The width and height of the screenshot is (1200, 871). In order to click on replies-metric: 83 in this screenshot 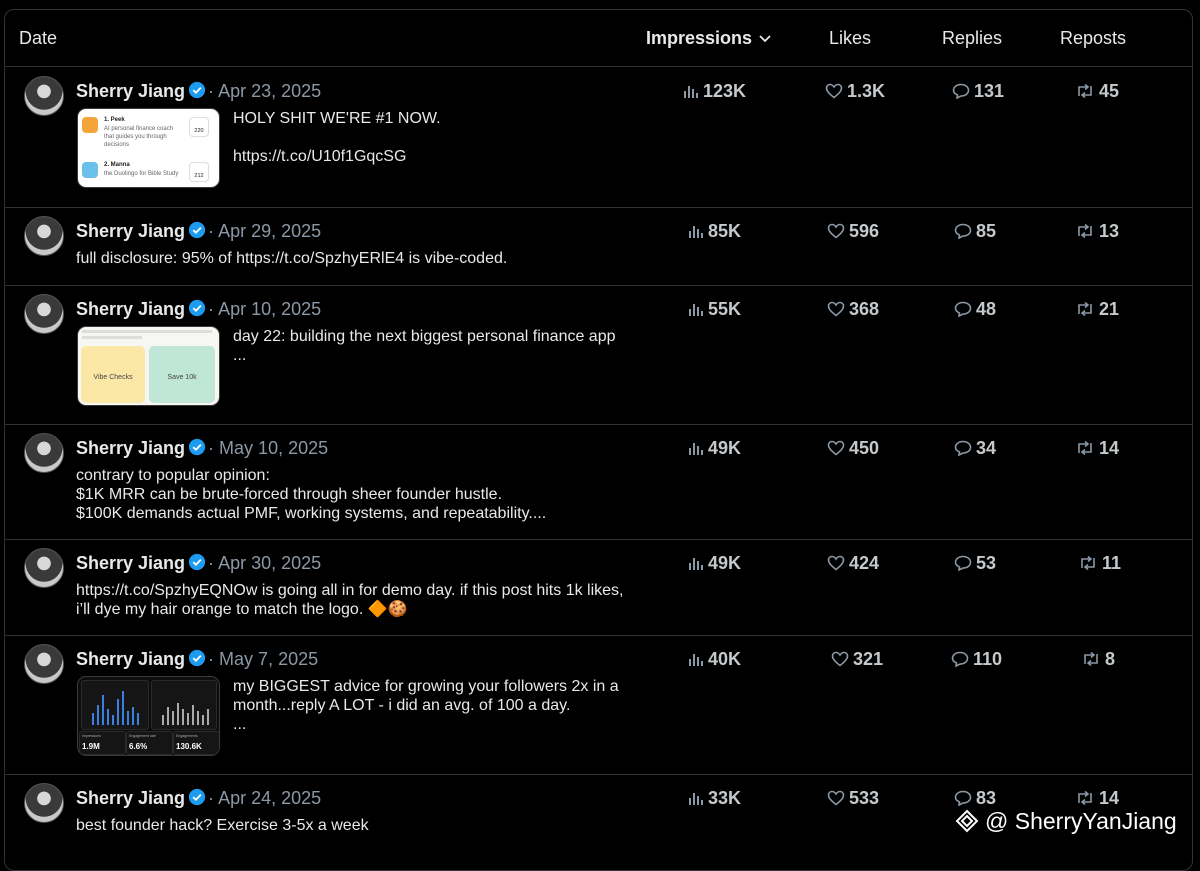, I will do `click(975, 798)`.